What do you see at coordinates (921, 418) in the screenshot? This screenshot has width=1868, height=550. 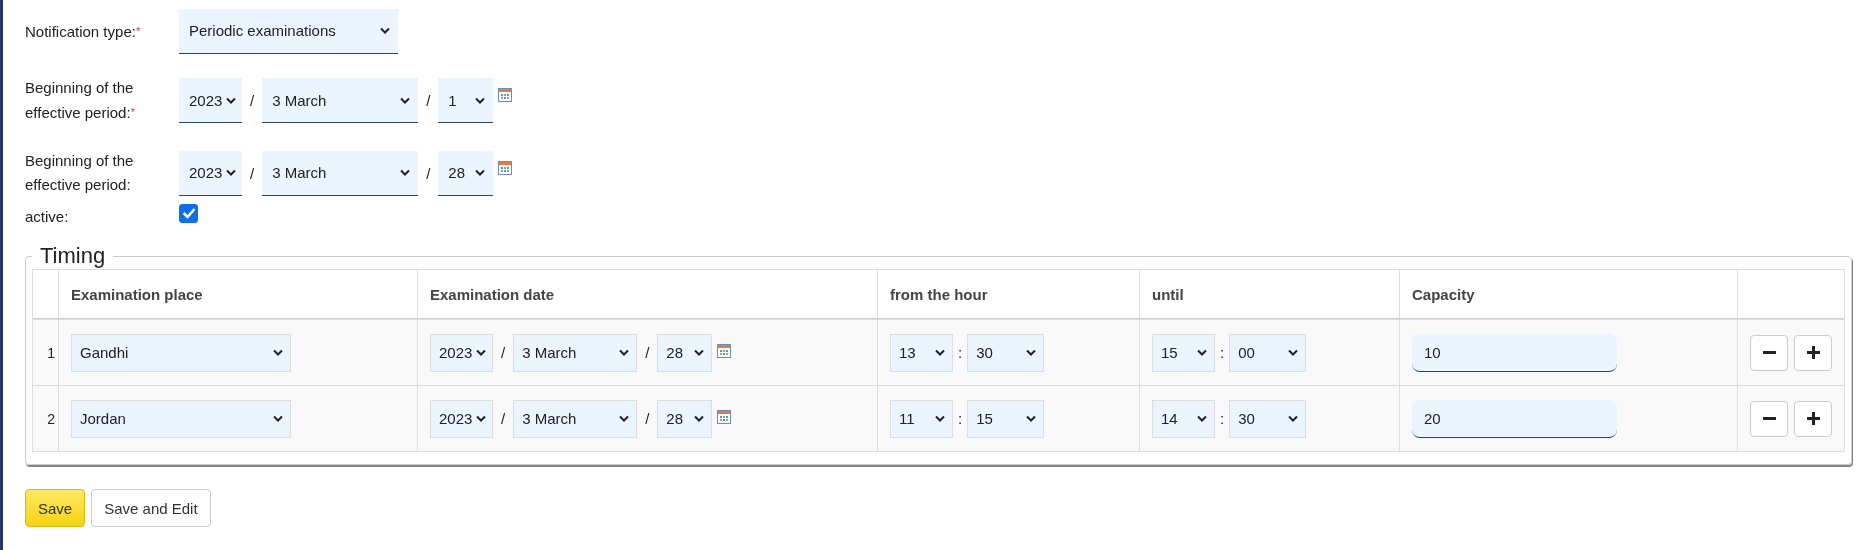 I see `hour-dropdown: 11` at bounding box center [921, 418].